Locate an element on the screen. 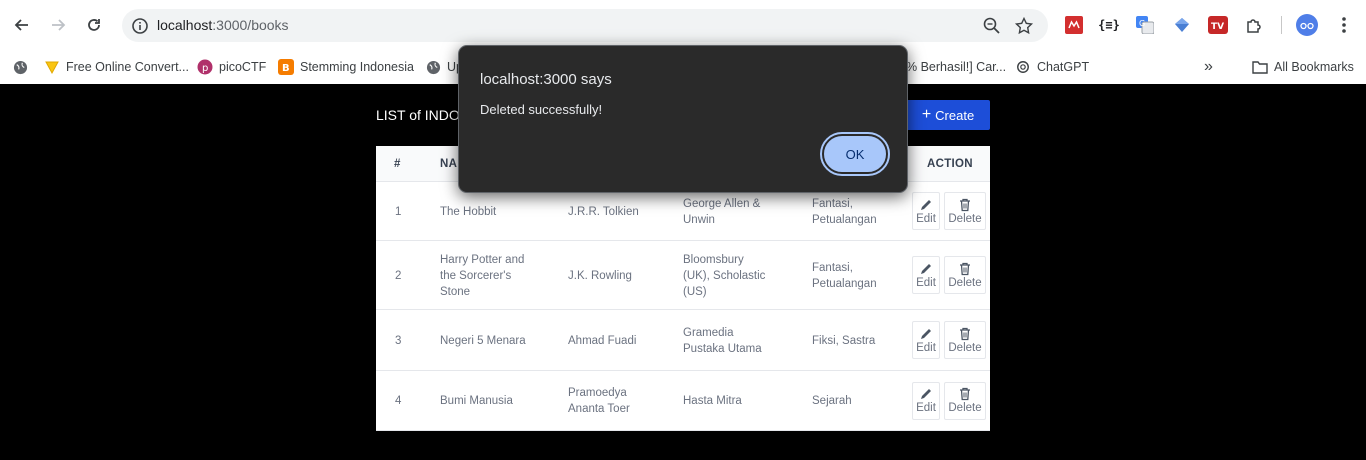 Image resolution: width=1366 pixels, height=460 pixels. bookmark-star-icon is located at coordinates (1024, 26).